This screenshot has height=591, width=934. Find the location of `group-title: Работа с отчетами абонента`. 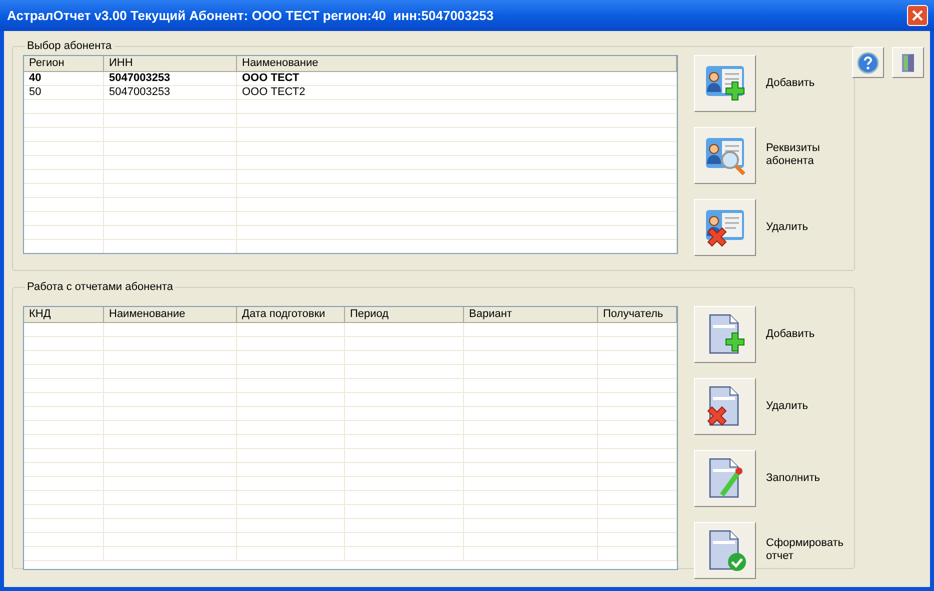

group-title: Работа с отчетами абонента is located at coordinates (100, 287).